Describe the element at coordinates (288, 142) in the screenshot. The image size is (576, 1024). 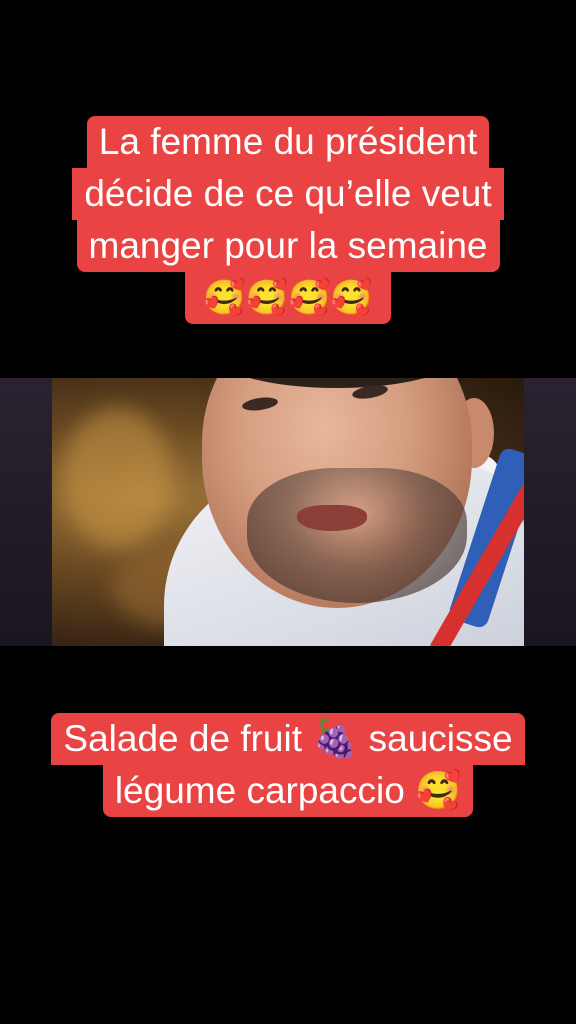
I see `top-caption-line-1: La femme du président` at that location.